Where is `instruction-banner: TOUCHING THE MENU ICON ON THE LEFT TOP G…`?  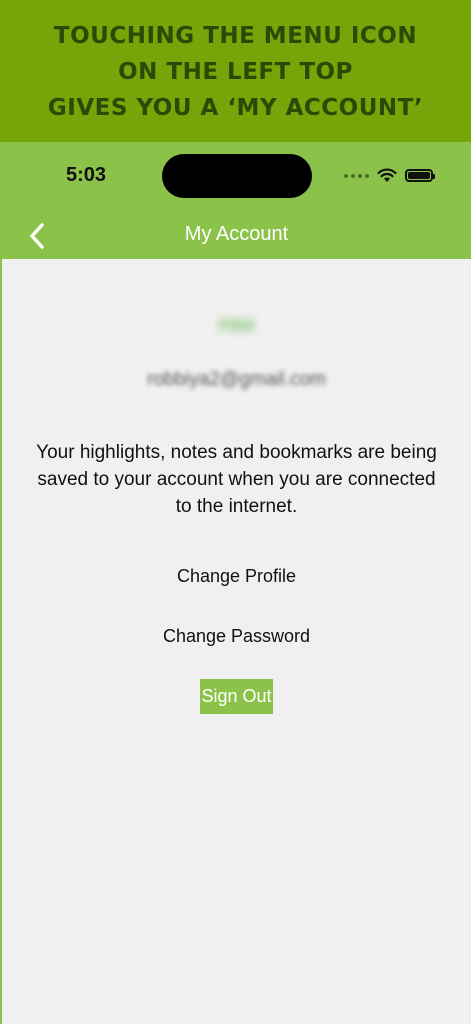
instruction-banner: TOUCHING THE MENU ICON ON THE LEFT TOP G… is located at coordinates (235, 71).